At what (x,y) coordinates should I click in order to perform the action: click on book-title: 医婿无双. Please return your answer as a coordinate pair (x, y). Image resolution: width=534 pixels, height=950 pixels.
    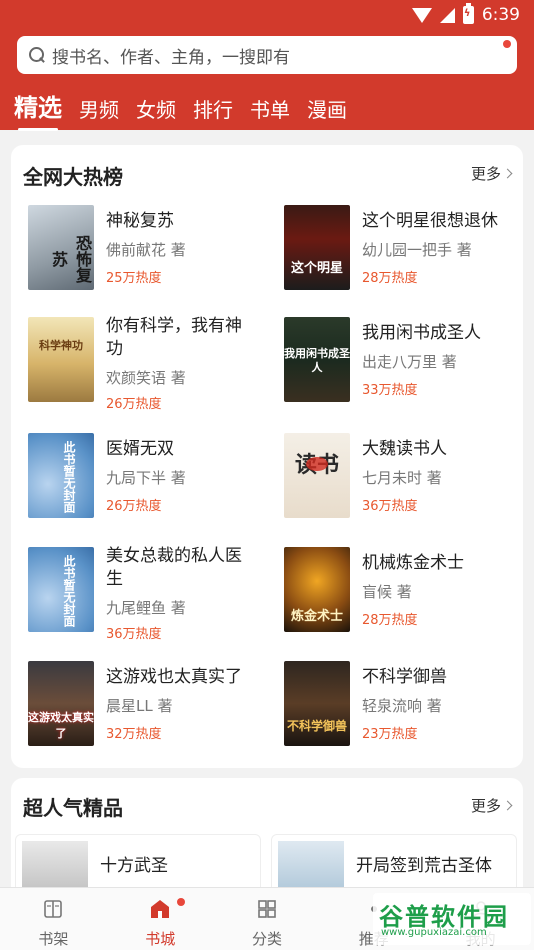
    Looking at the image, I should click on (140, 449).